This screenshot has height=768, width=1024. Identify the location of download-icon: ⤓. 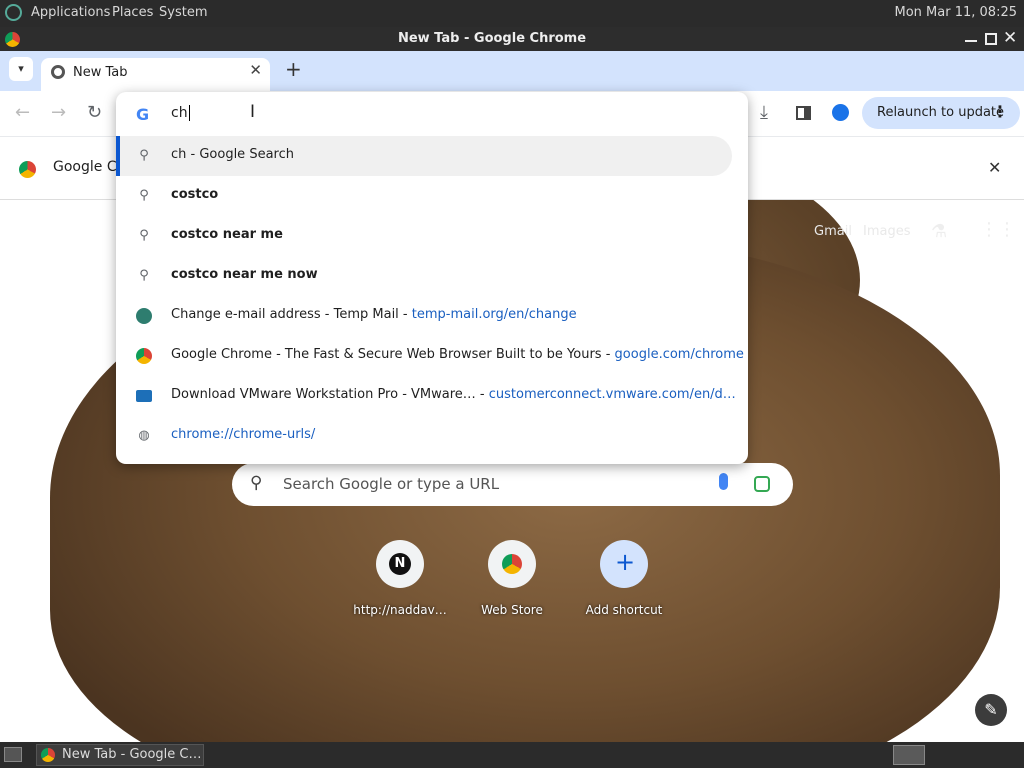
(764, 112).